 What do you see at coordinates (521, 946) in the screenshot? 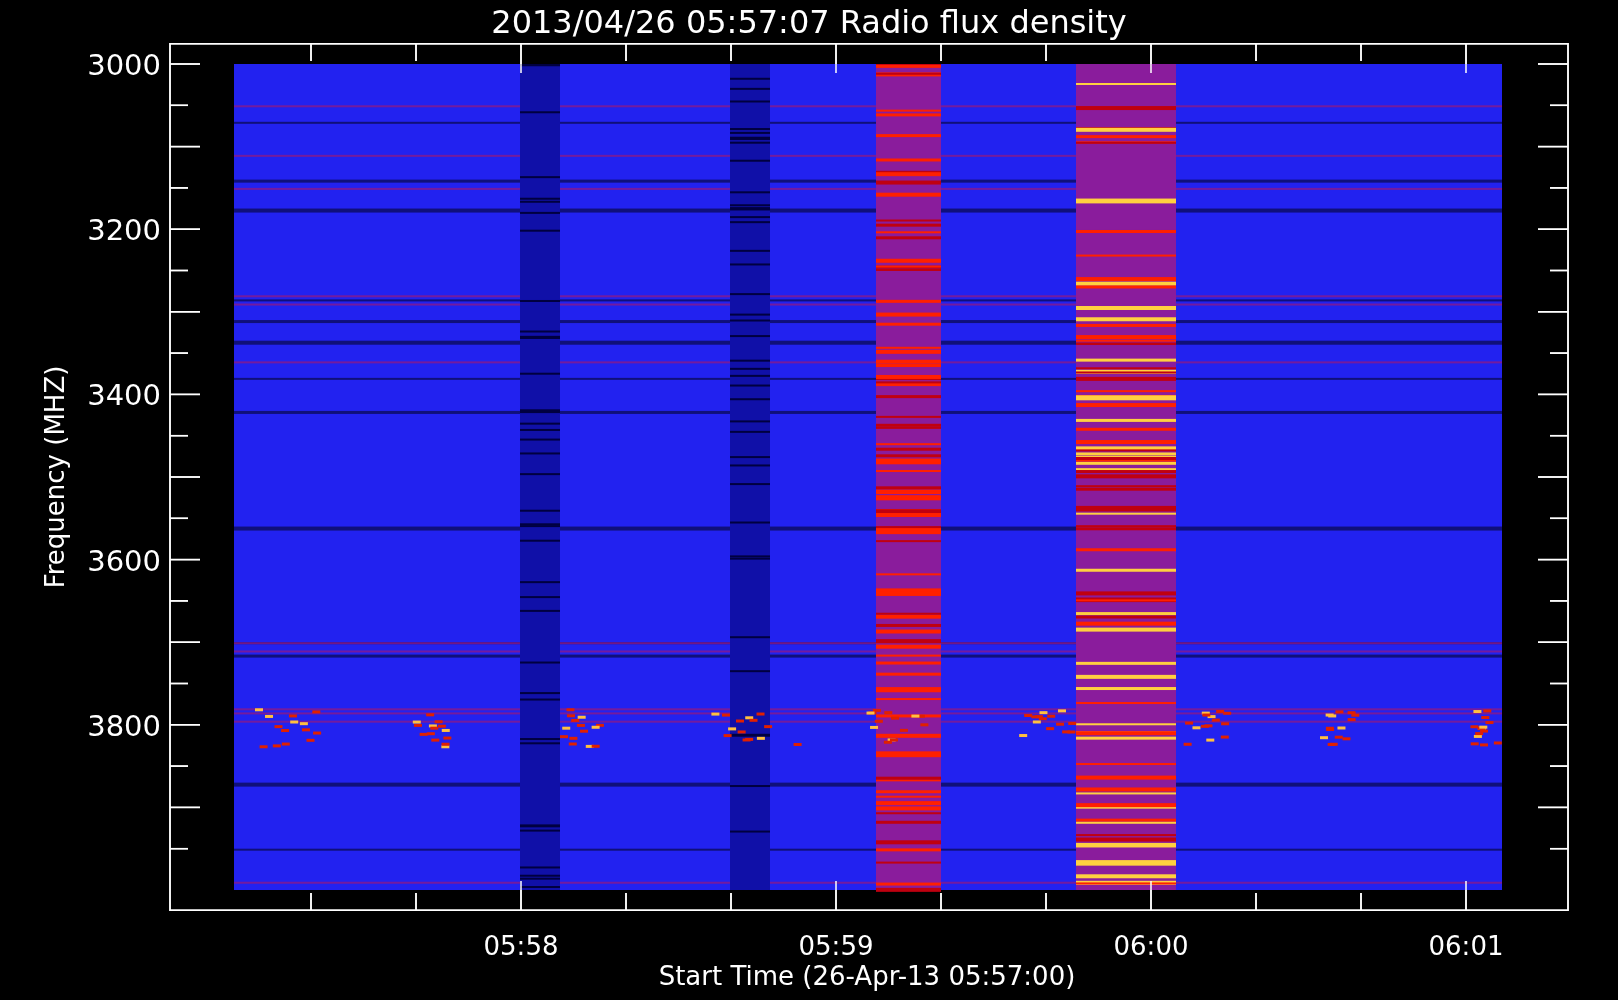
I see `x-tick-label: 05:58` at bounding box center [521, 946].